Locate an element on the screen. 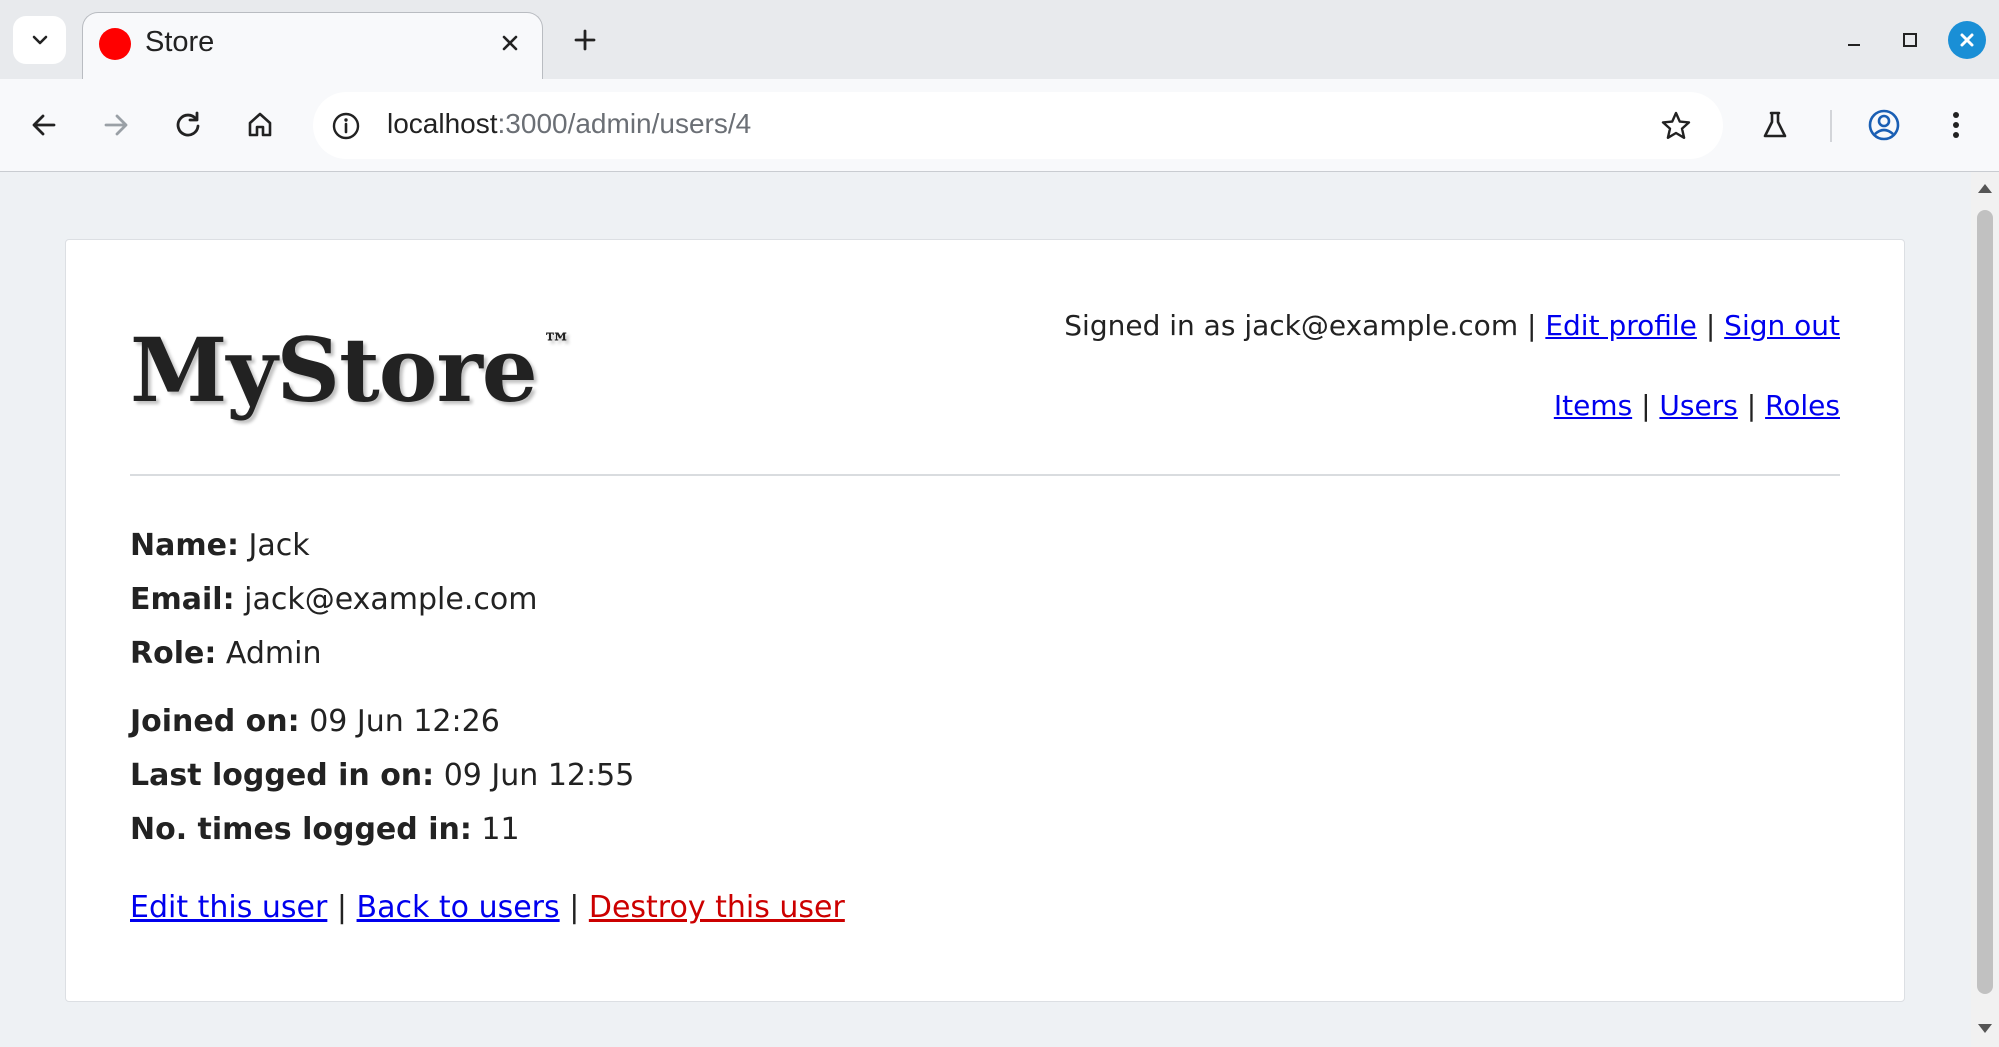 The height and width of the screenshot is (1047, 1999). maximize-icon is located at coordinates (1910, 40).